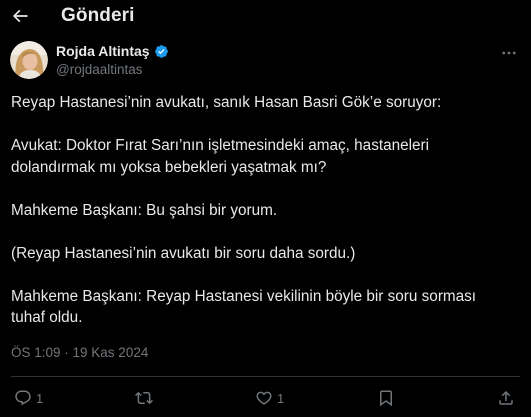  I want to click on more-horizontal-icon, so click(509, 53).